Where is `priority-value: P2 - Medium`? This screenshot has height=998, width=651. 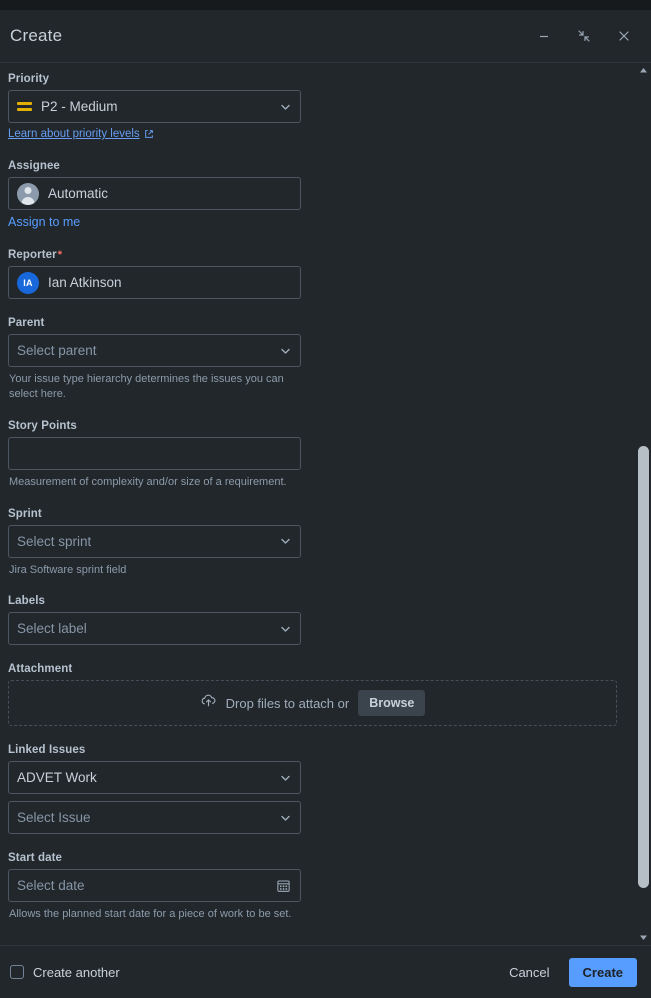
priority-value: P2 - Medium is located at coordinates (79, 106).